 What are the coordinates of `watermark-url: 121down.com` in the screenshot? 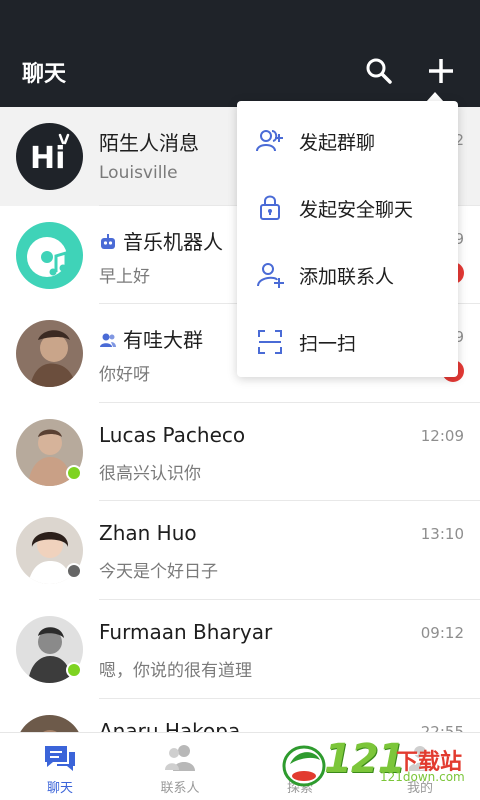 It's located at (422, 777).